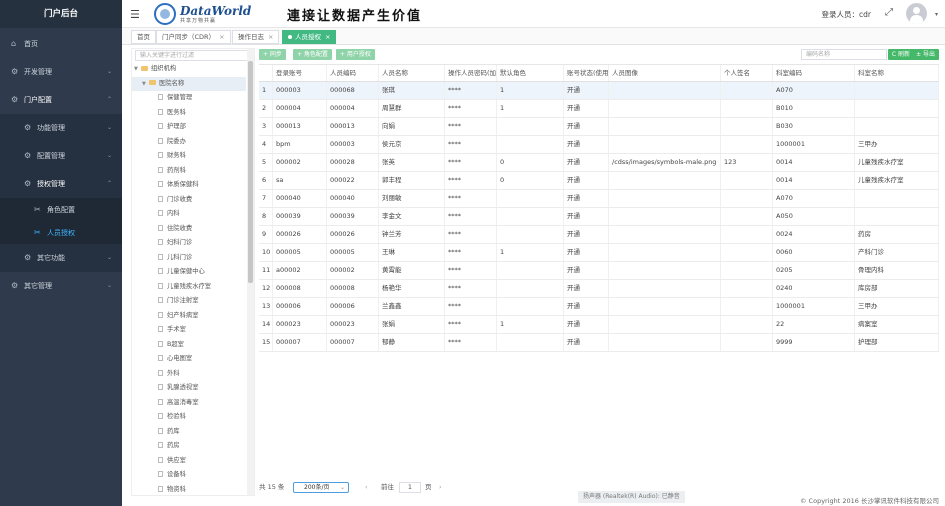 Image resolution: width=945 pixels, height=506 pixels. I want to click on cell-default-role, so click(530, 234).